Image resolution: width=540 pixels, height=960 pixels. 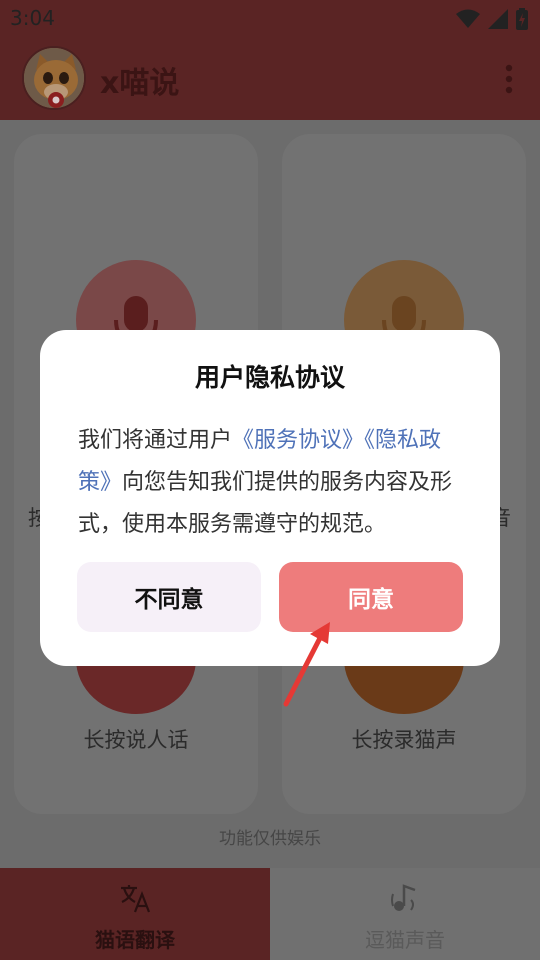 I want to click on cat-avatar-icon, so click(x=54, y=78).